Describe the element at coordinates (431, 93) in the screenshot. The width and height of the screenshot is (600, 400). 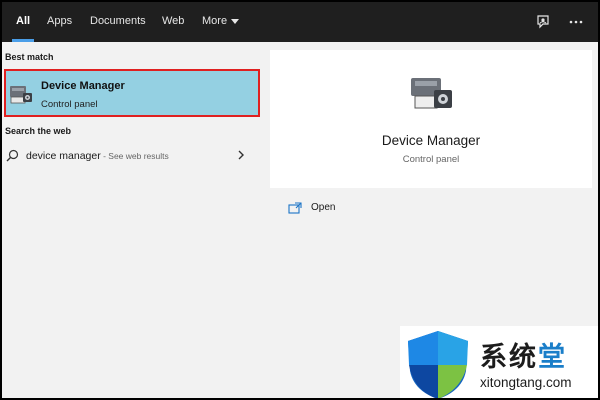
I see `device-manager-large-icon` at that location.